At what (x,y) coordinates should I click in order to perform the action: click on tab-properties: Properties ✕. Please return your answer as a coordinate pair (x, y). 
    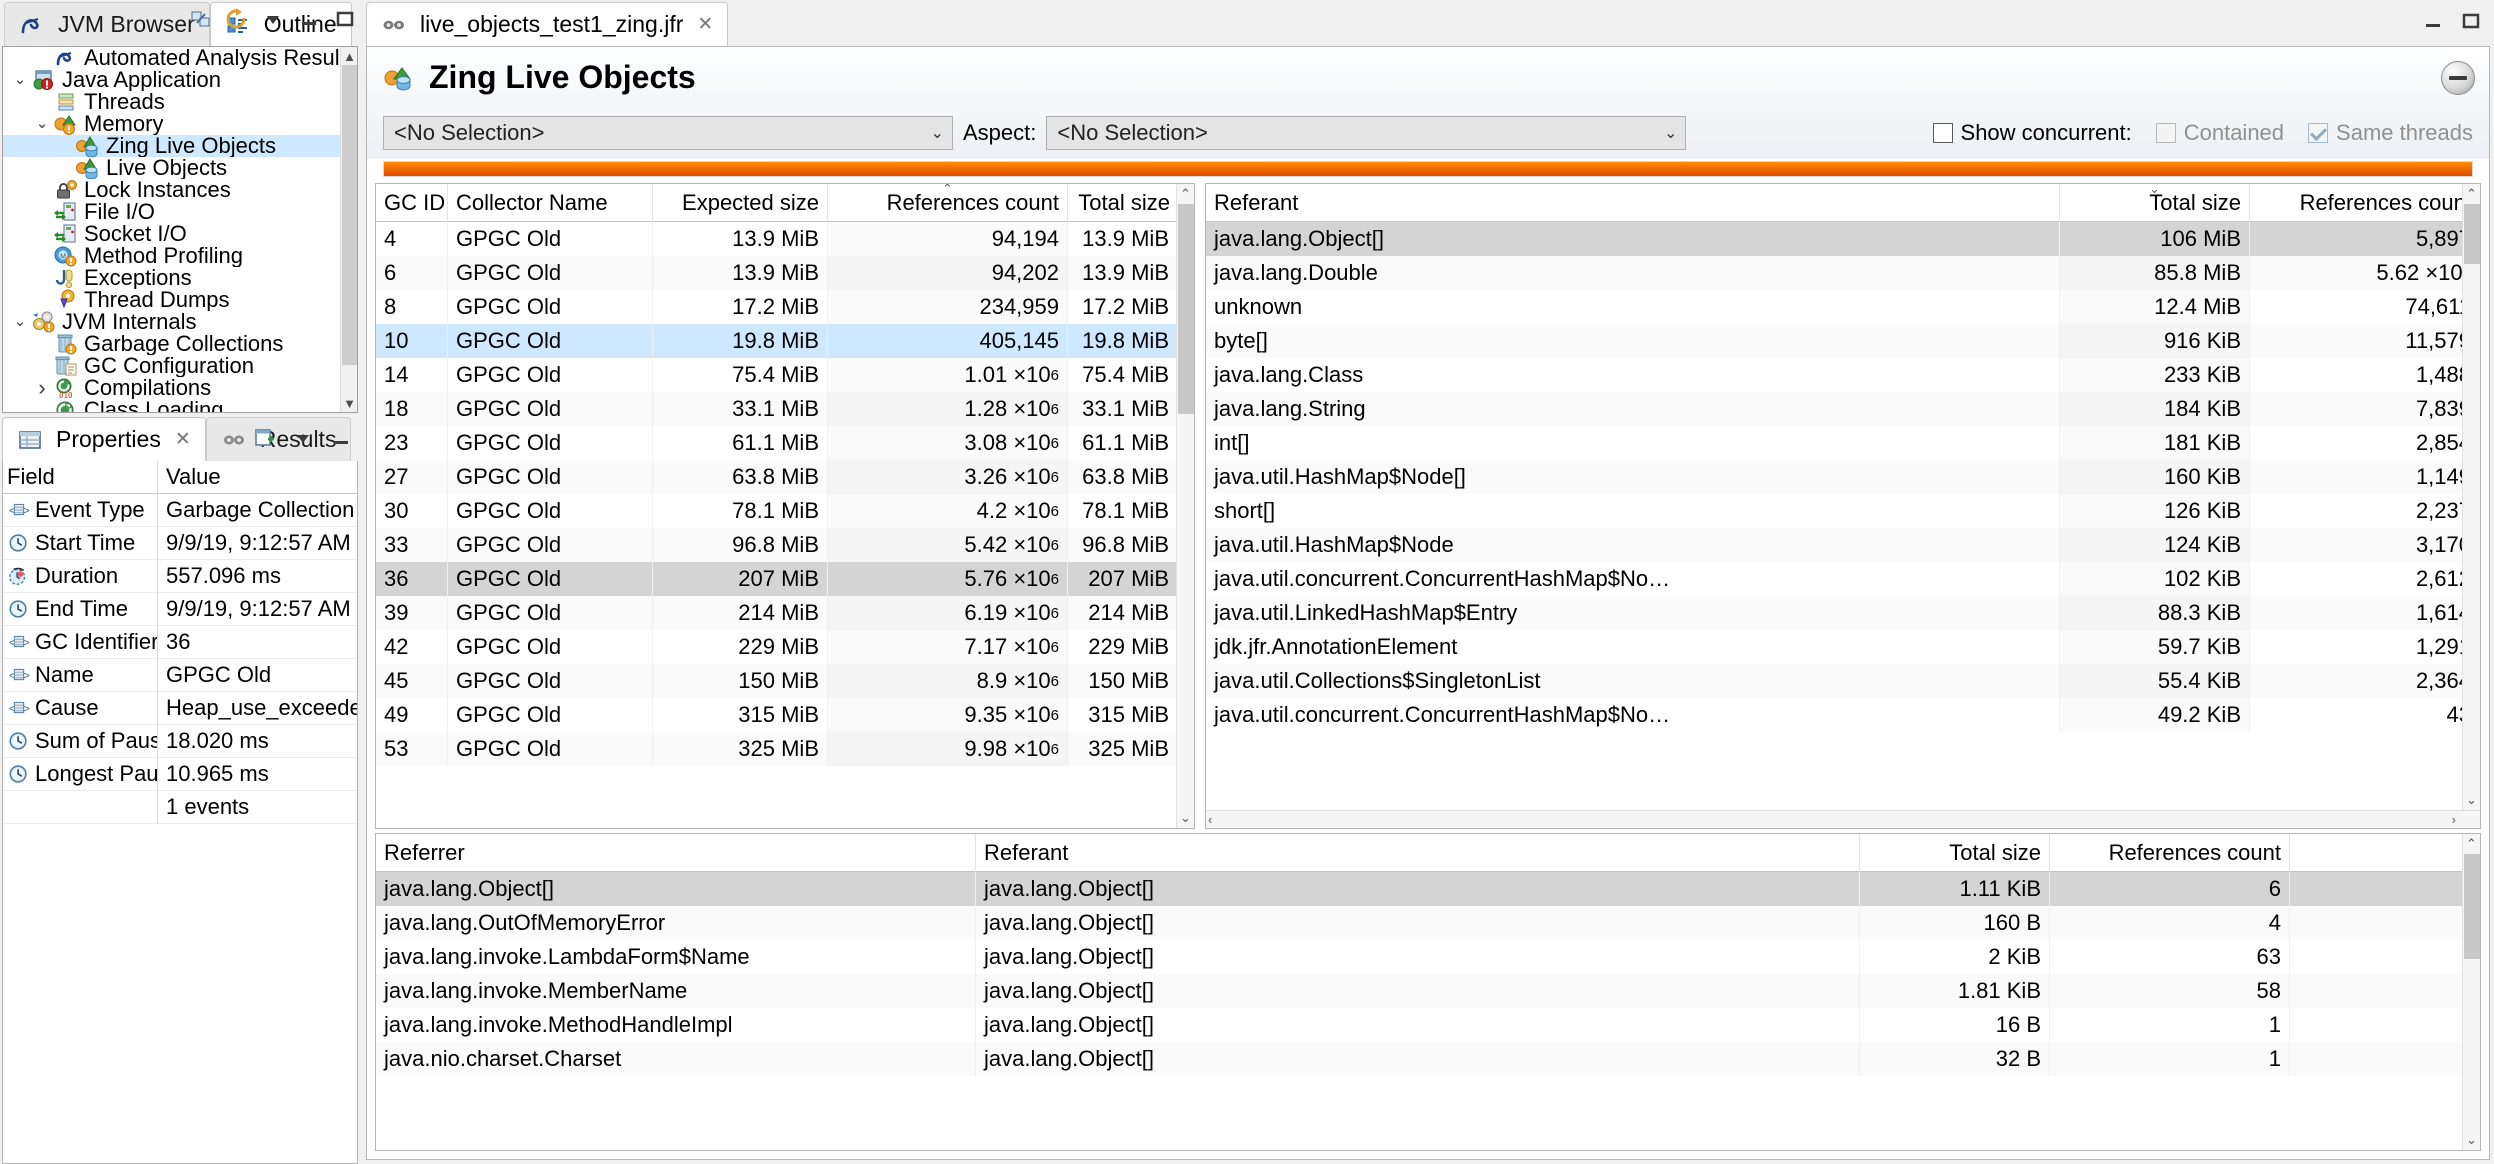
    Looking at the image, I should click on (104, 439).